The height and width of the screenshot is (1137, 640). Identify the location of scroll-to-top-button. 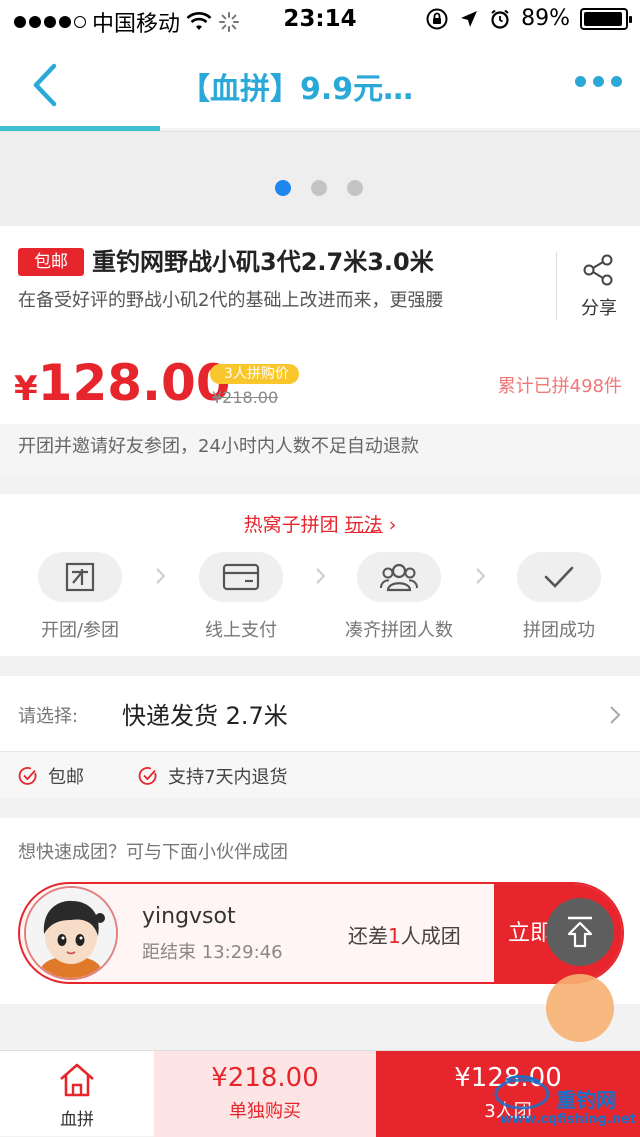
(580, 932).